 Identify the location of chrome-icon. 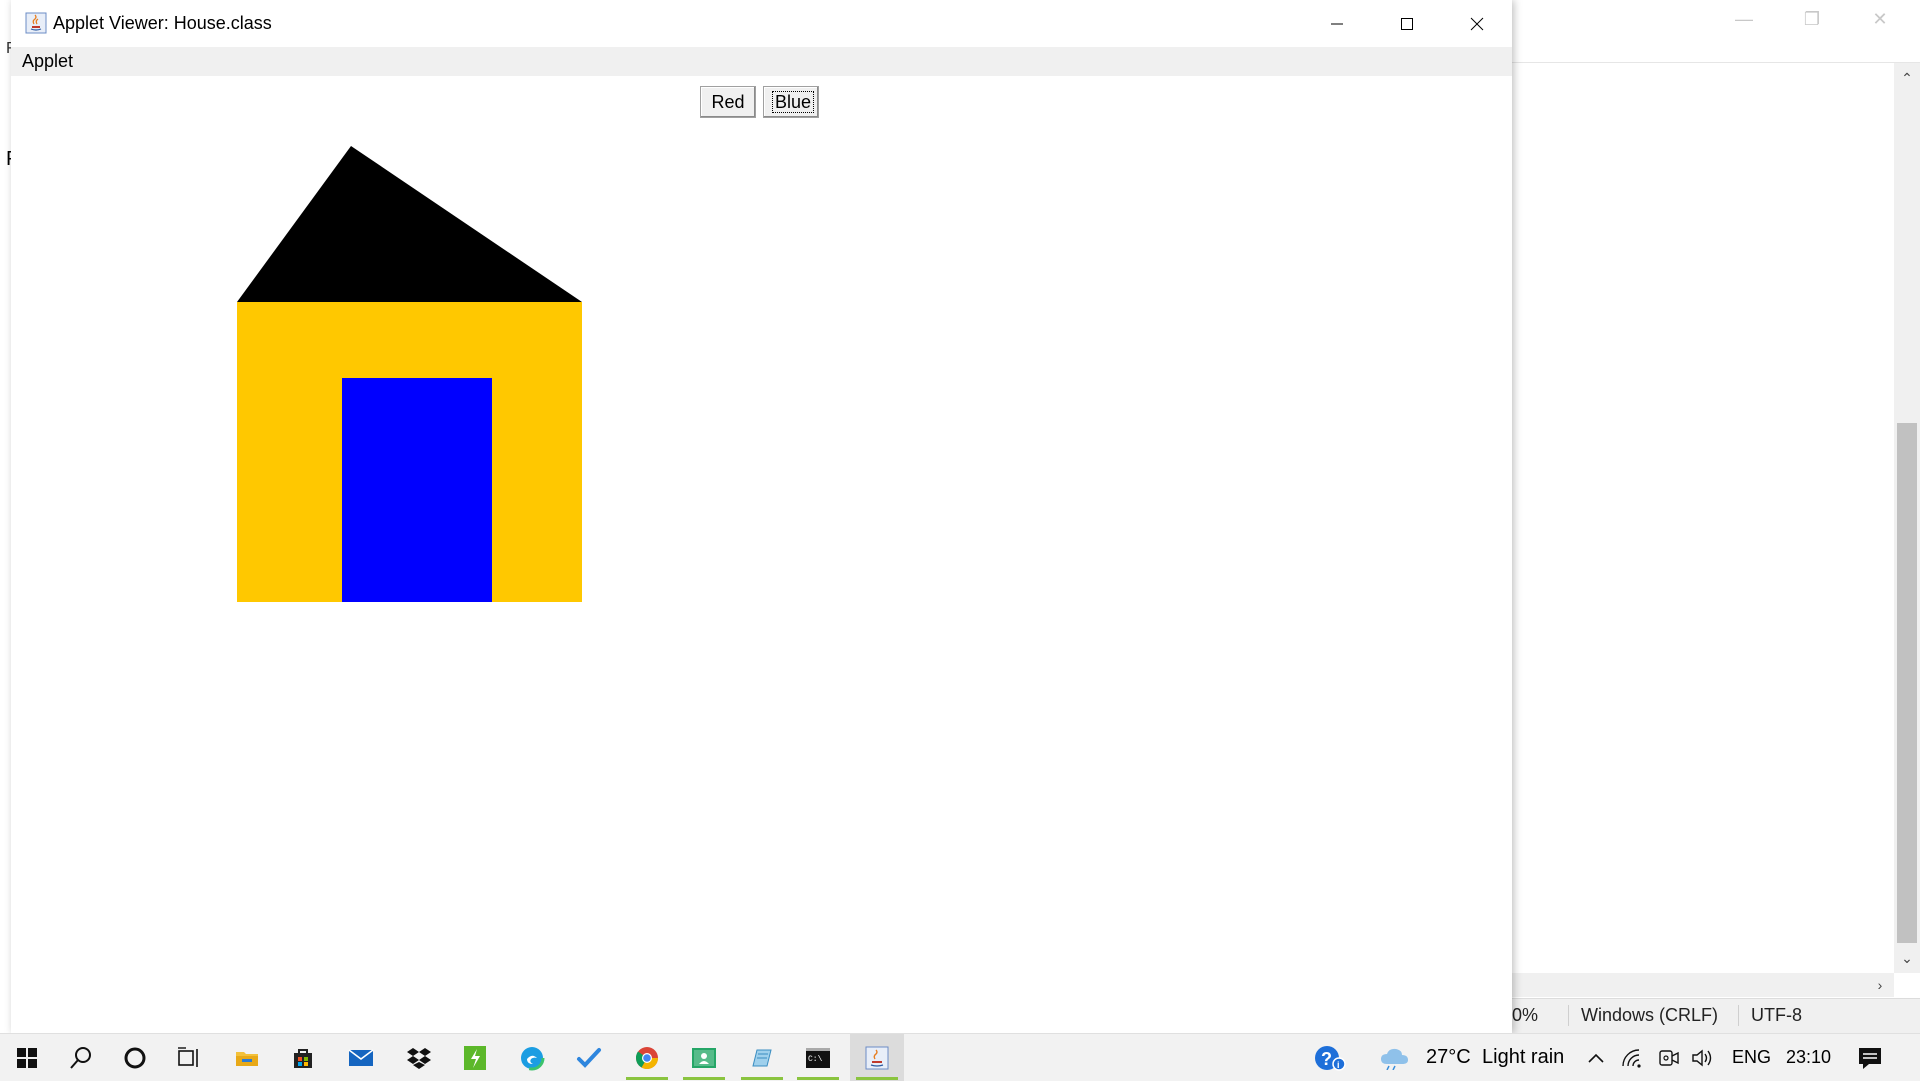
(646, 1057).